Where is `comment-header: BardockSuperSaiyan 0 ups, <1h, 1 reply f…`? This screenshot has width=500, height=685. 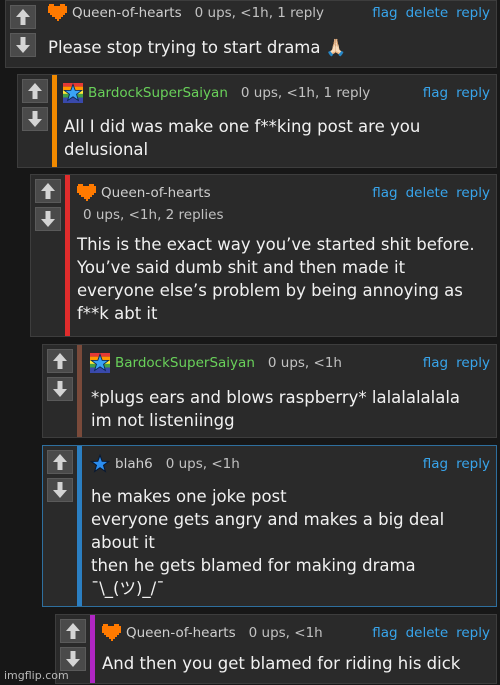 comment-header: BardockSuperSaiyan 0 ups, <1h, 1 reply f… is located at coordinates (276, 93).